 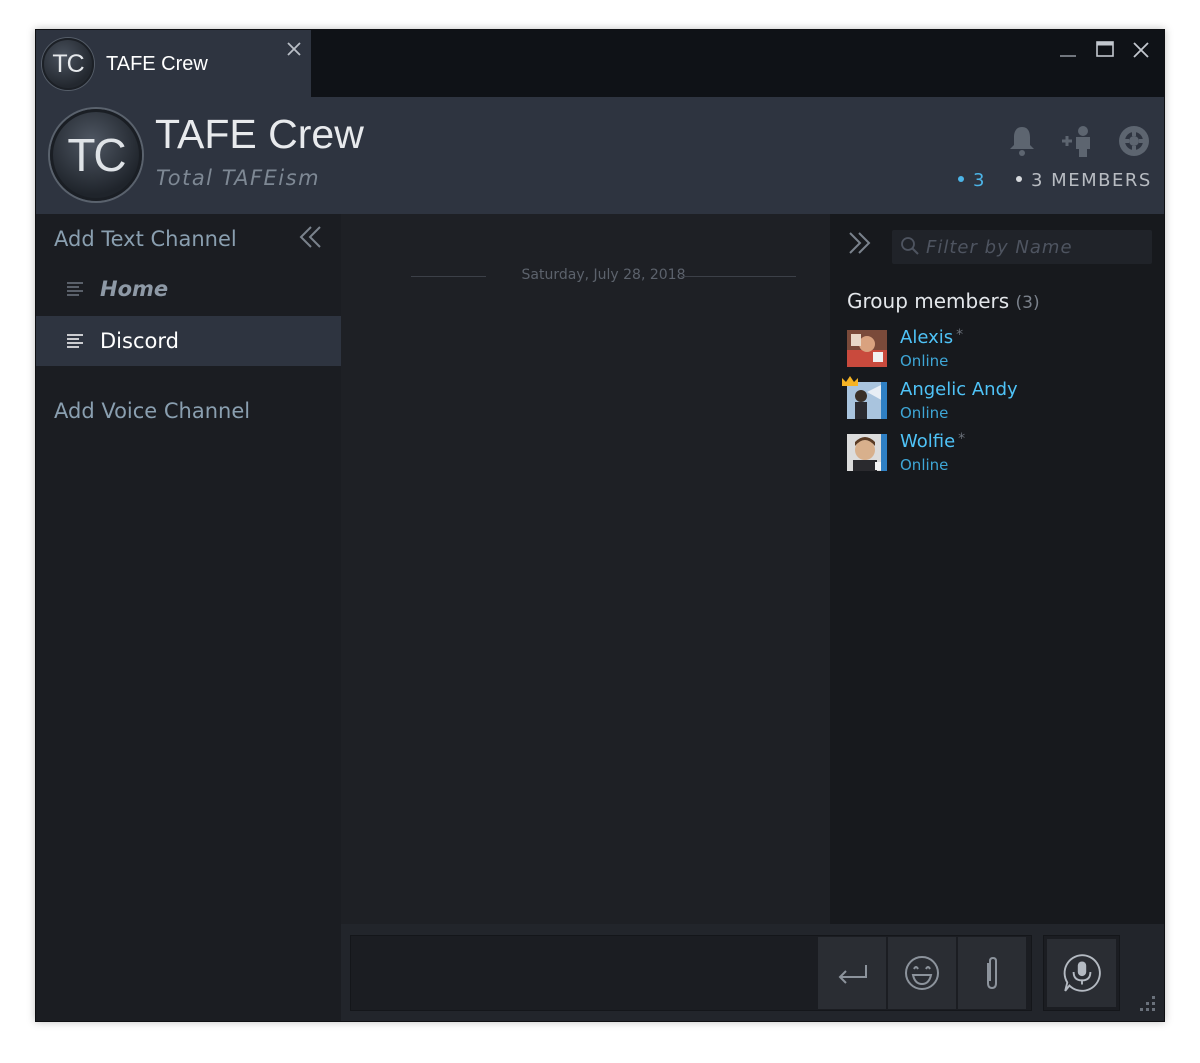 I want to click on paperclip-icon, so click(x=992, y=973).